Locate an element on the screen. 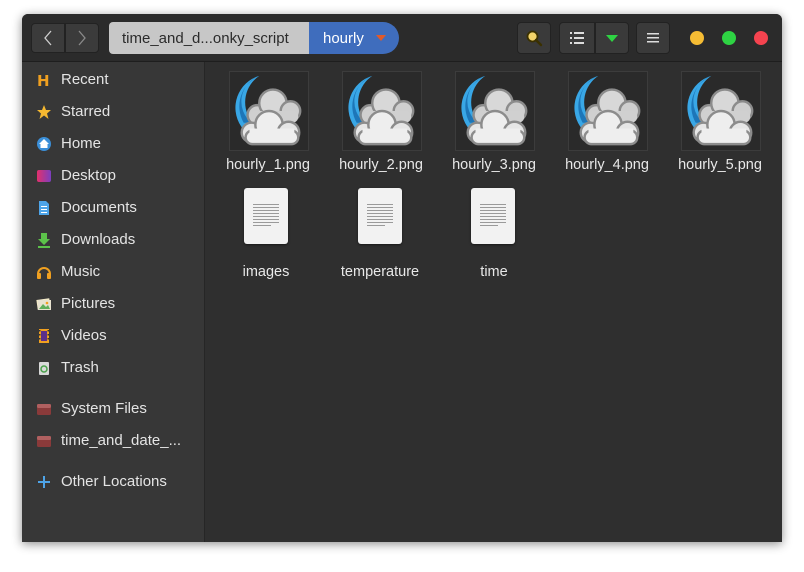 This screenshot has height=572, width=804. search-icon is located at coordinates (534, 38).